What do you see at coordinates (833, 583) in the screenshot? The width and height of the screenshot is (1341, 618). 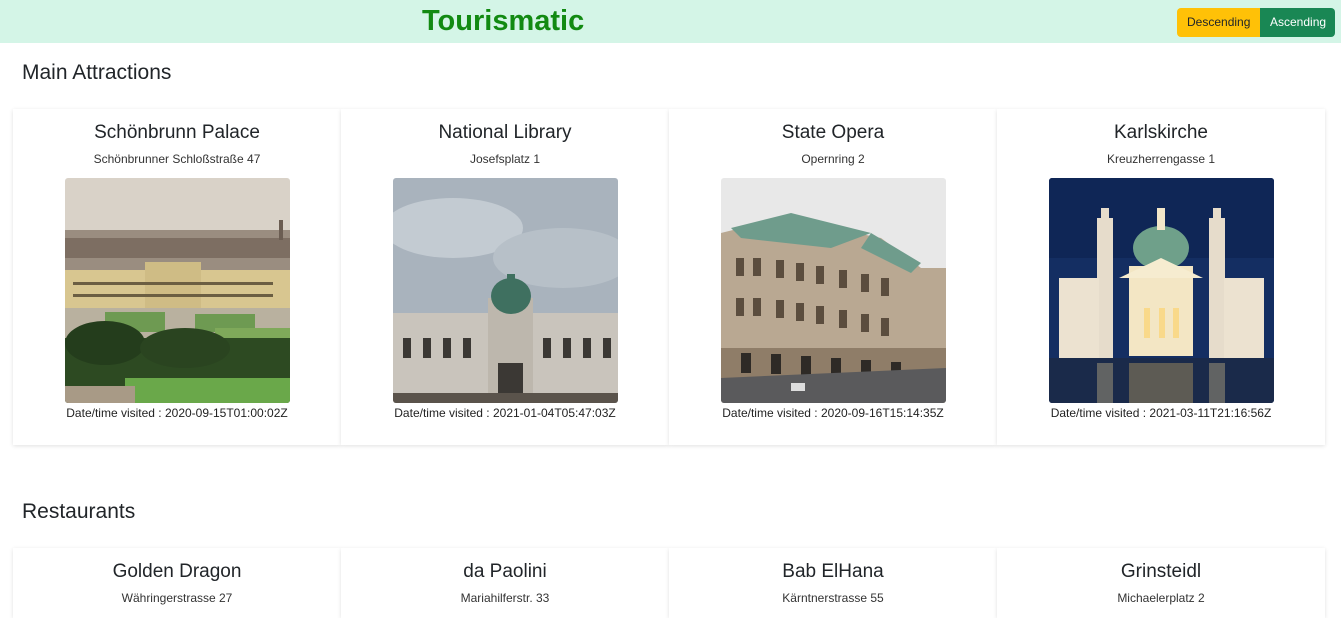 I see `restaurant-card: Bab ElHana Kärntnerstrasse 55` at bounding box center [833, 583].